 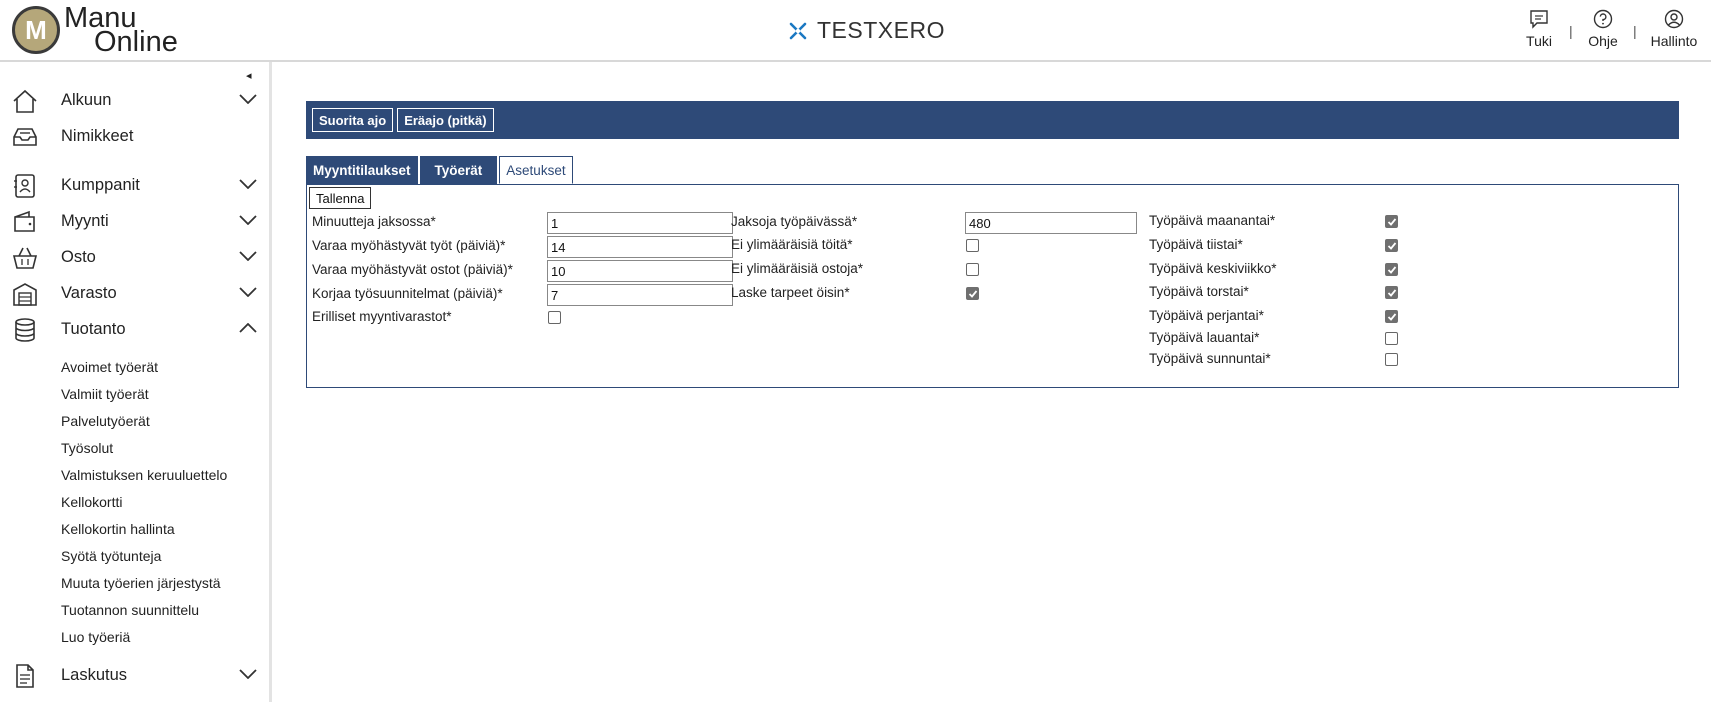 I want to click on workday-monday-checkbox, so click(x=1391, y=221).